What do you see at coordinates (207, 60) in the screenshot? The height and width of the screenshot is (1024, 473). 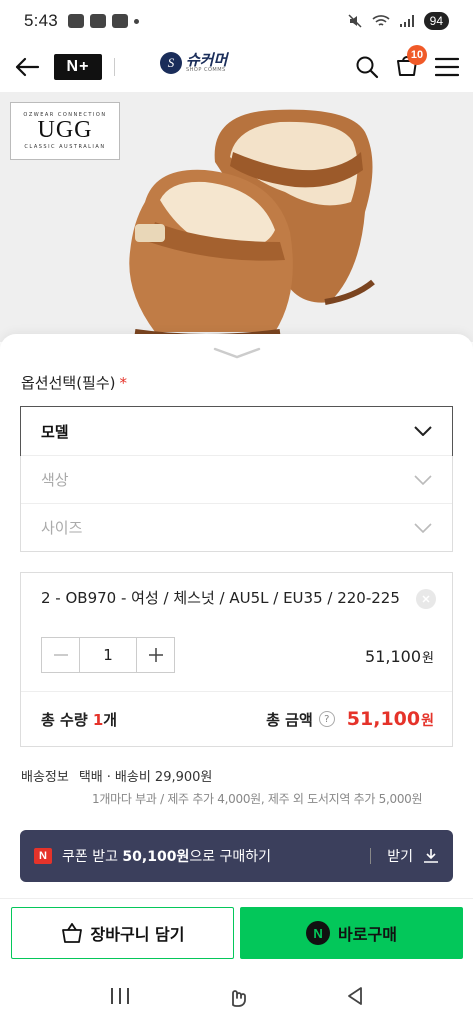 I see `store-logo-text: 슈커머` at bounding box center [207, 60].